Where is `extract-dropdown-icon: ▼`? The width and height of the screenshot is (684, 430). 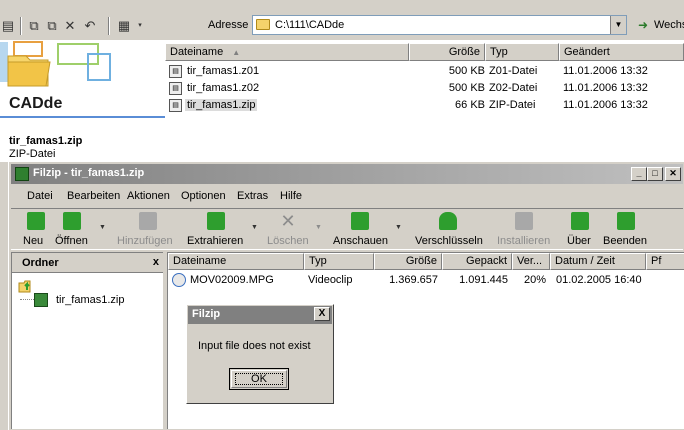 extract-dropdown-icon: ▼ is located at coordinates (254, 227).